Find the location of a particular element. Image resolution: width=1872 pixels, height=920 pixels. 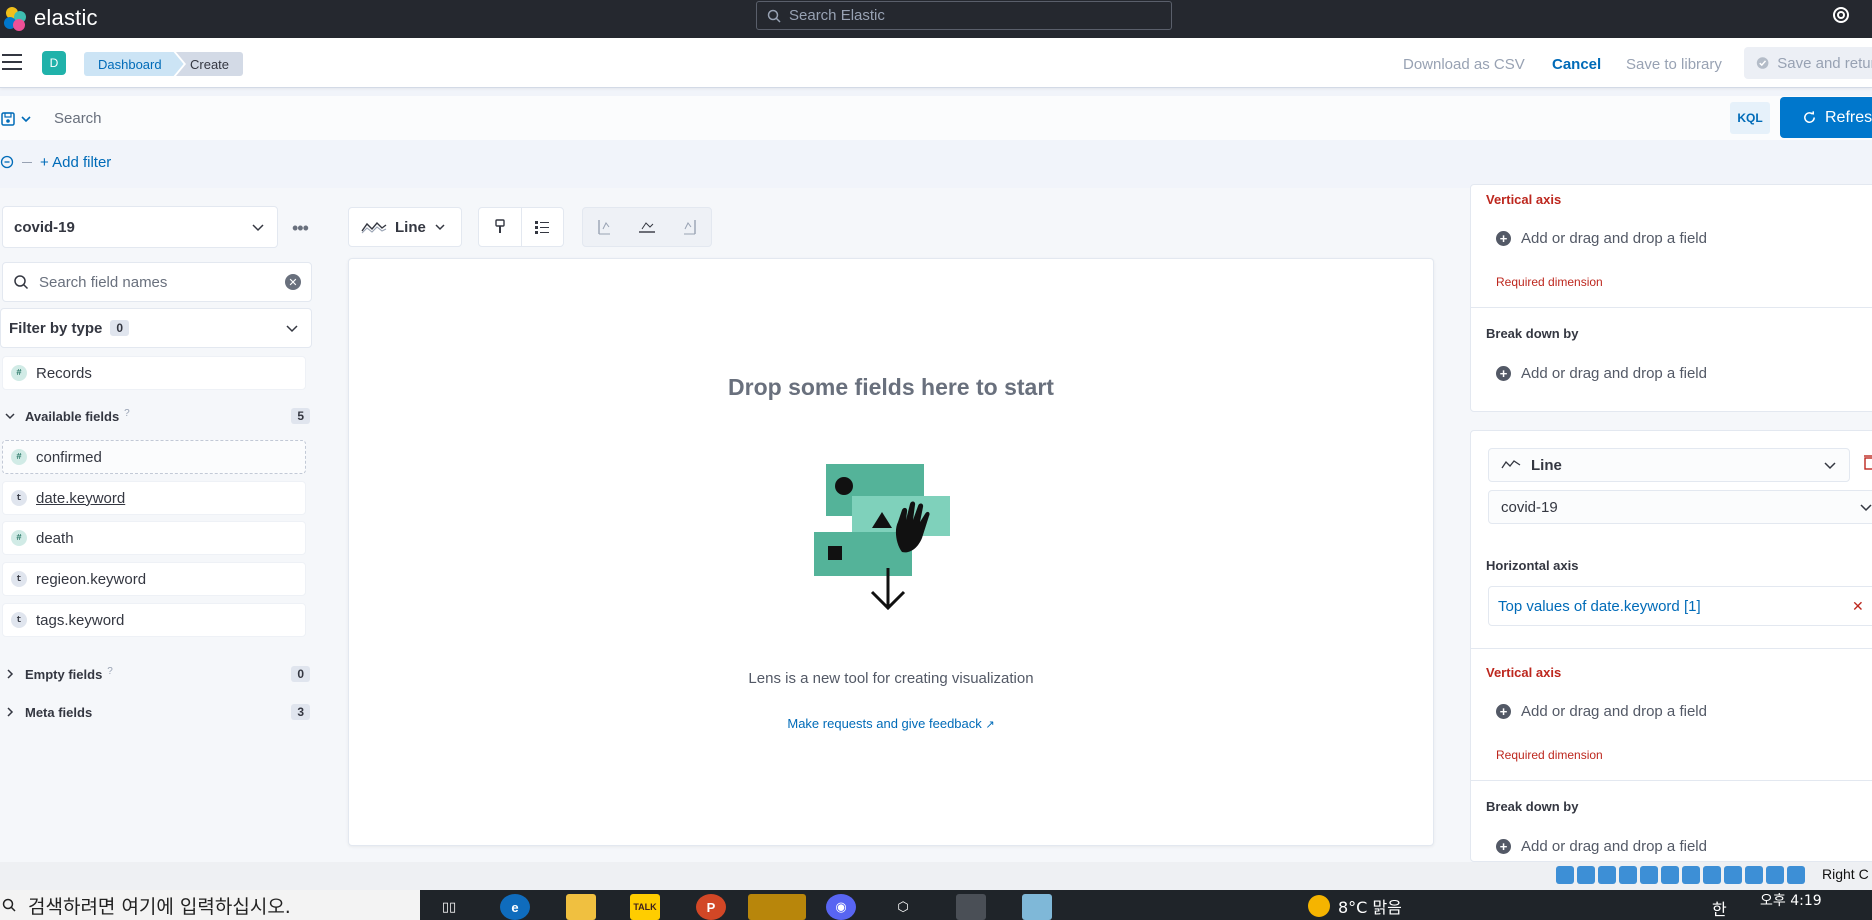

powerpoint-icon: P is located at coordinates (711, 907).